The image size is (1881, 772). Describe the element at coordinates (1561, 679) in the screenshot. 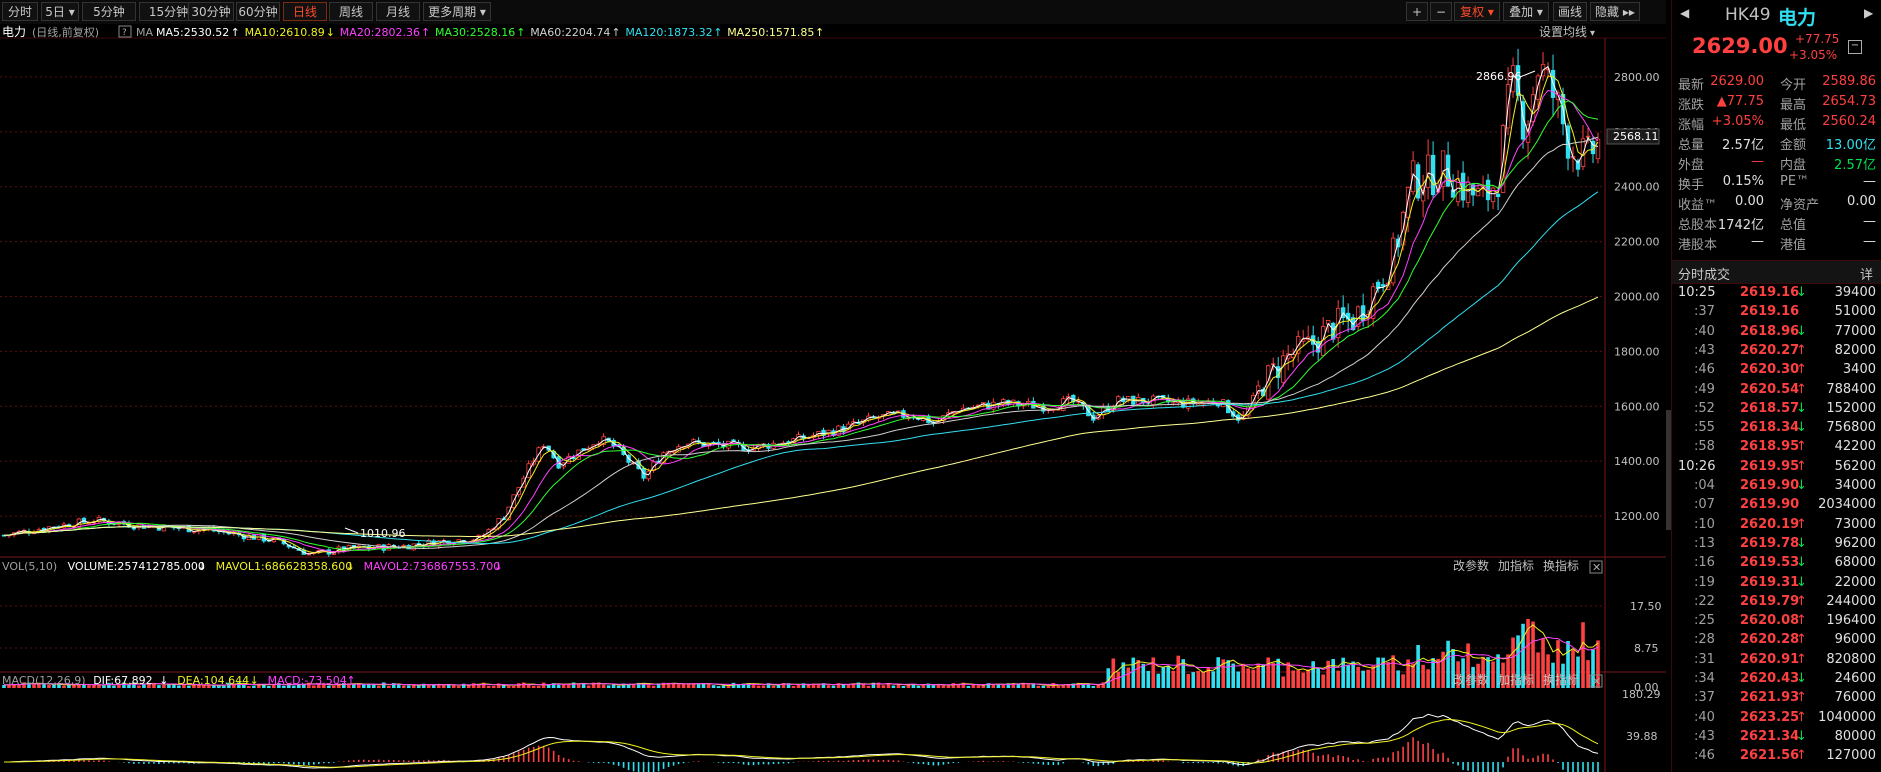

I see `macd-switch-indicator-button: 换指标` at that location.